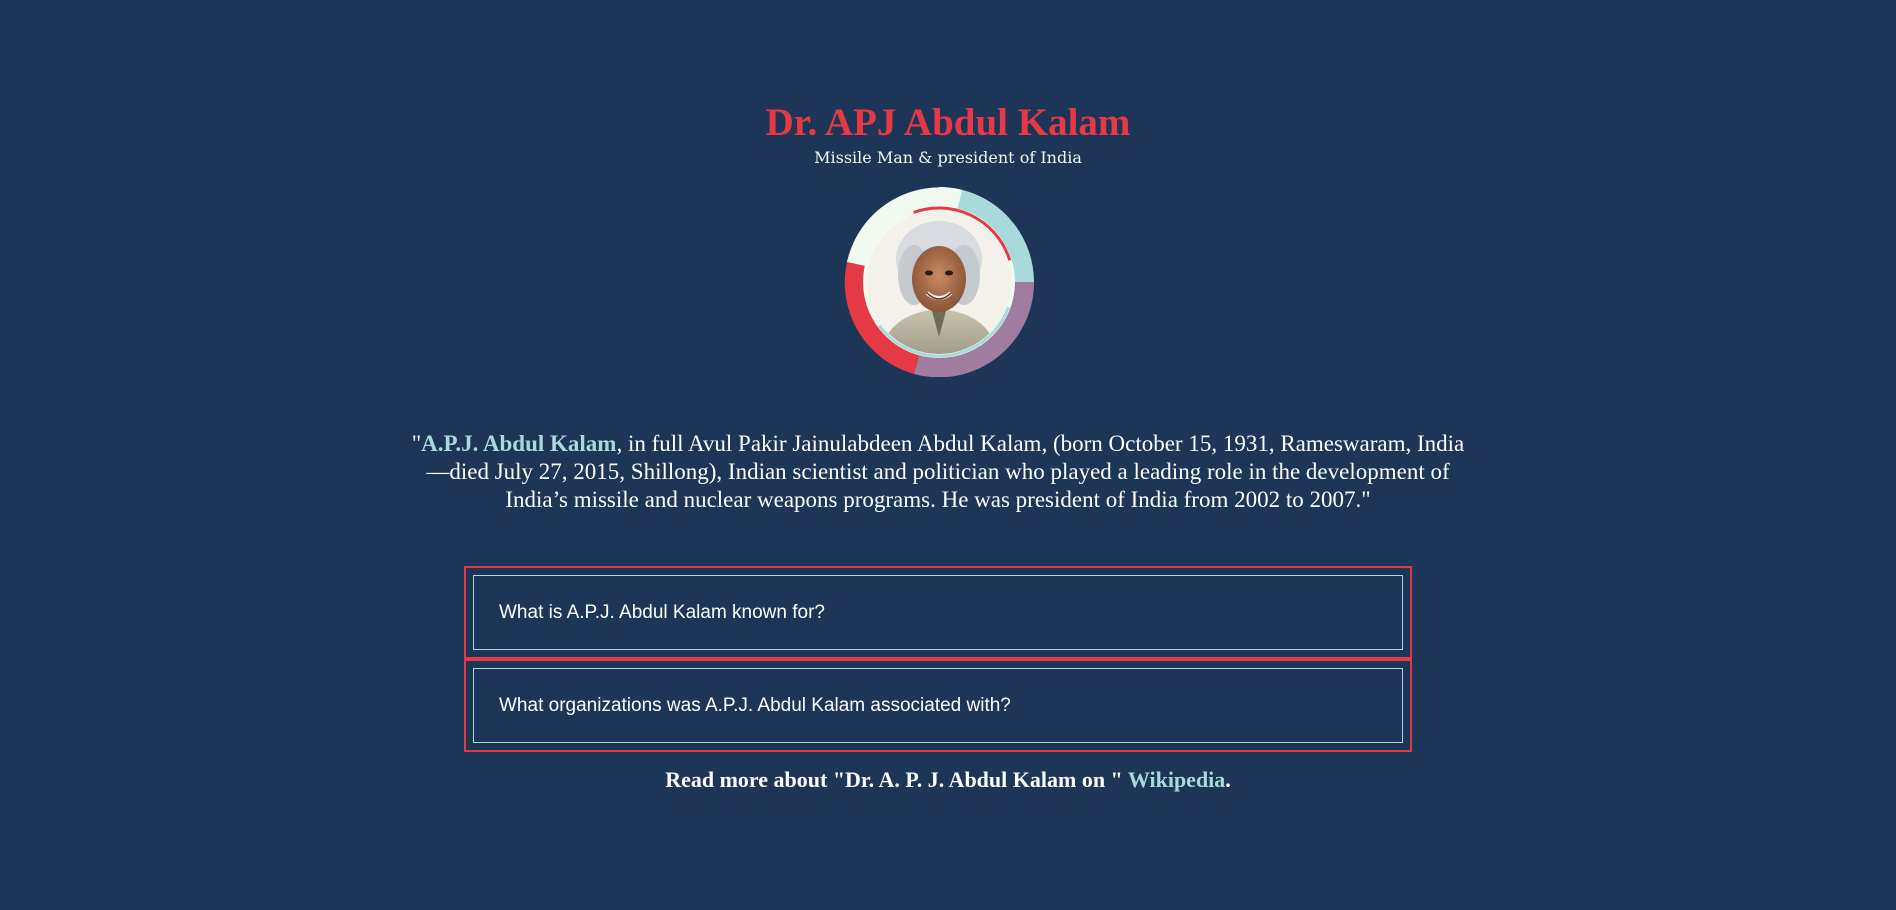 The width and height of the screenshot is (1896, 910). What do you see at coordinates (1366, 499) in the screenshot?
I see `close-quote: "` at bounding box center [1366, 499].